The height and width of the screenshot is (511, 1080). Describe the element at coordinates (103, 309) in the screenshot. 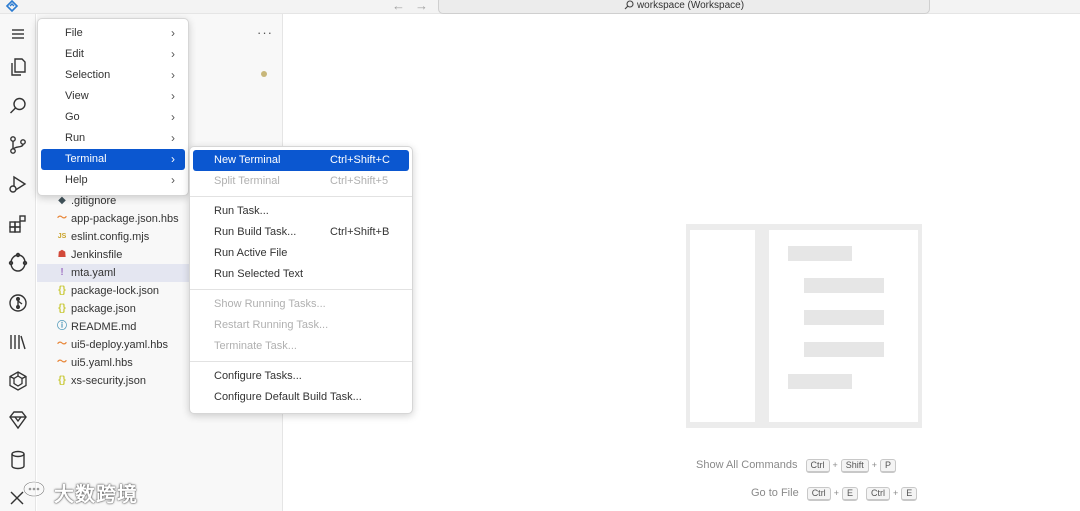

I see `file-name: package.json` at that location.